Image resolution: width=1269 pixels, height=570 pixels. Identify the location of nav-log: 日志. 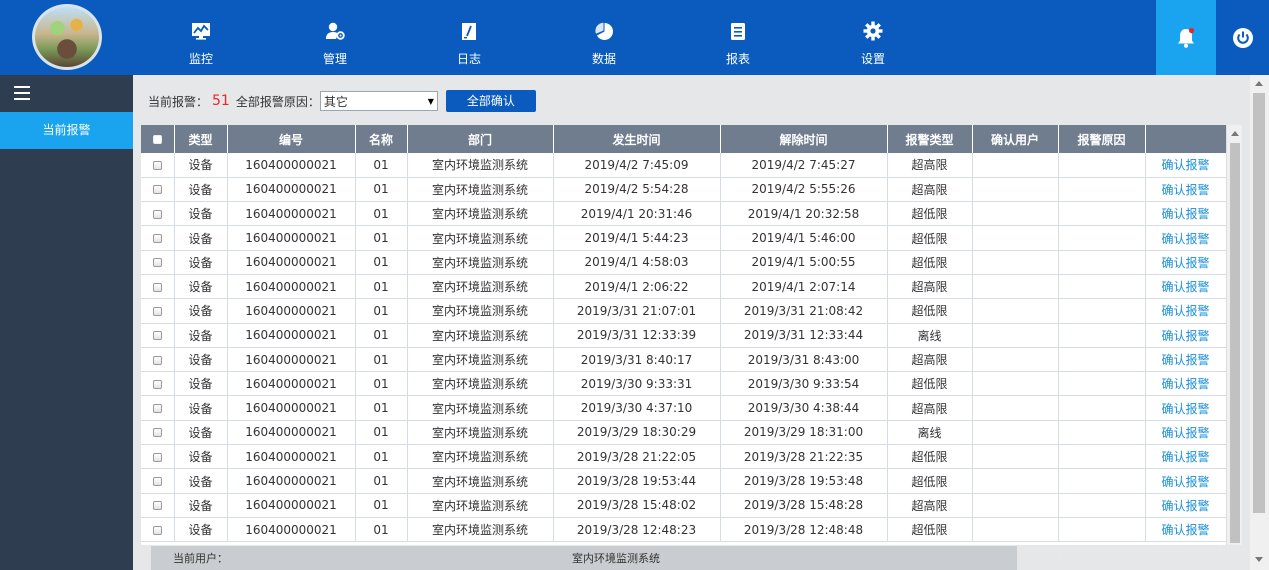
(469, 37).